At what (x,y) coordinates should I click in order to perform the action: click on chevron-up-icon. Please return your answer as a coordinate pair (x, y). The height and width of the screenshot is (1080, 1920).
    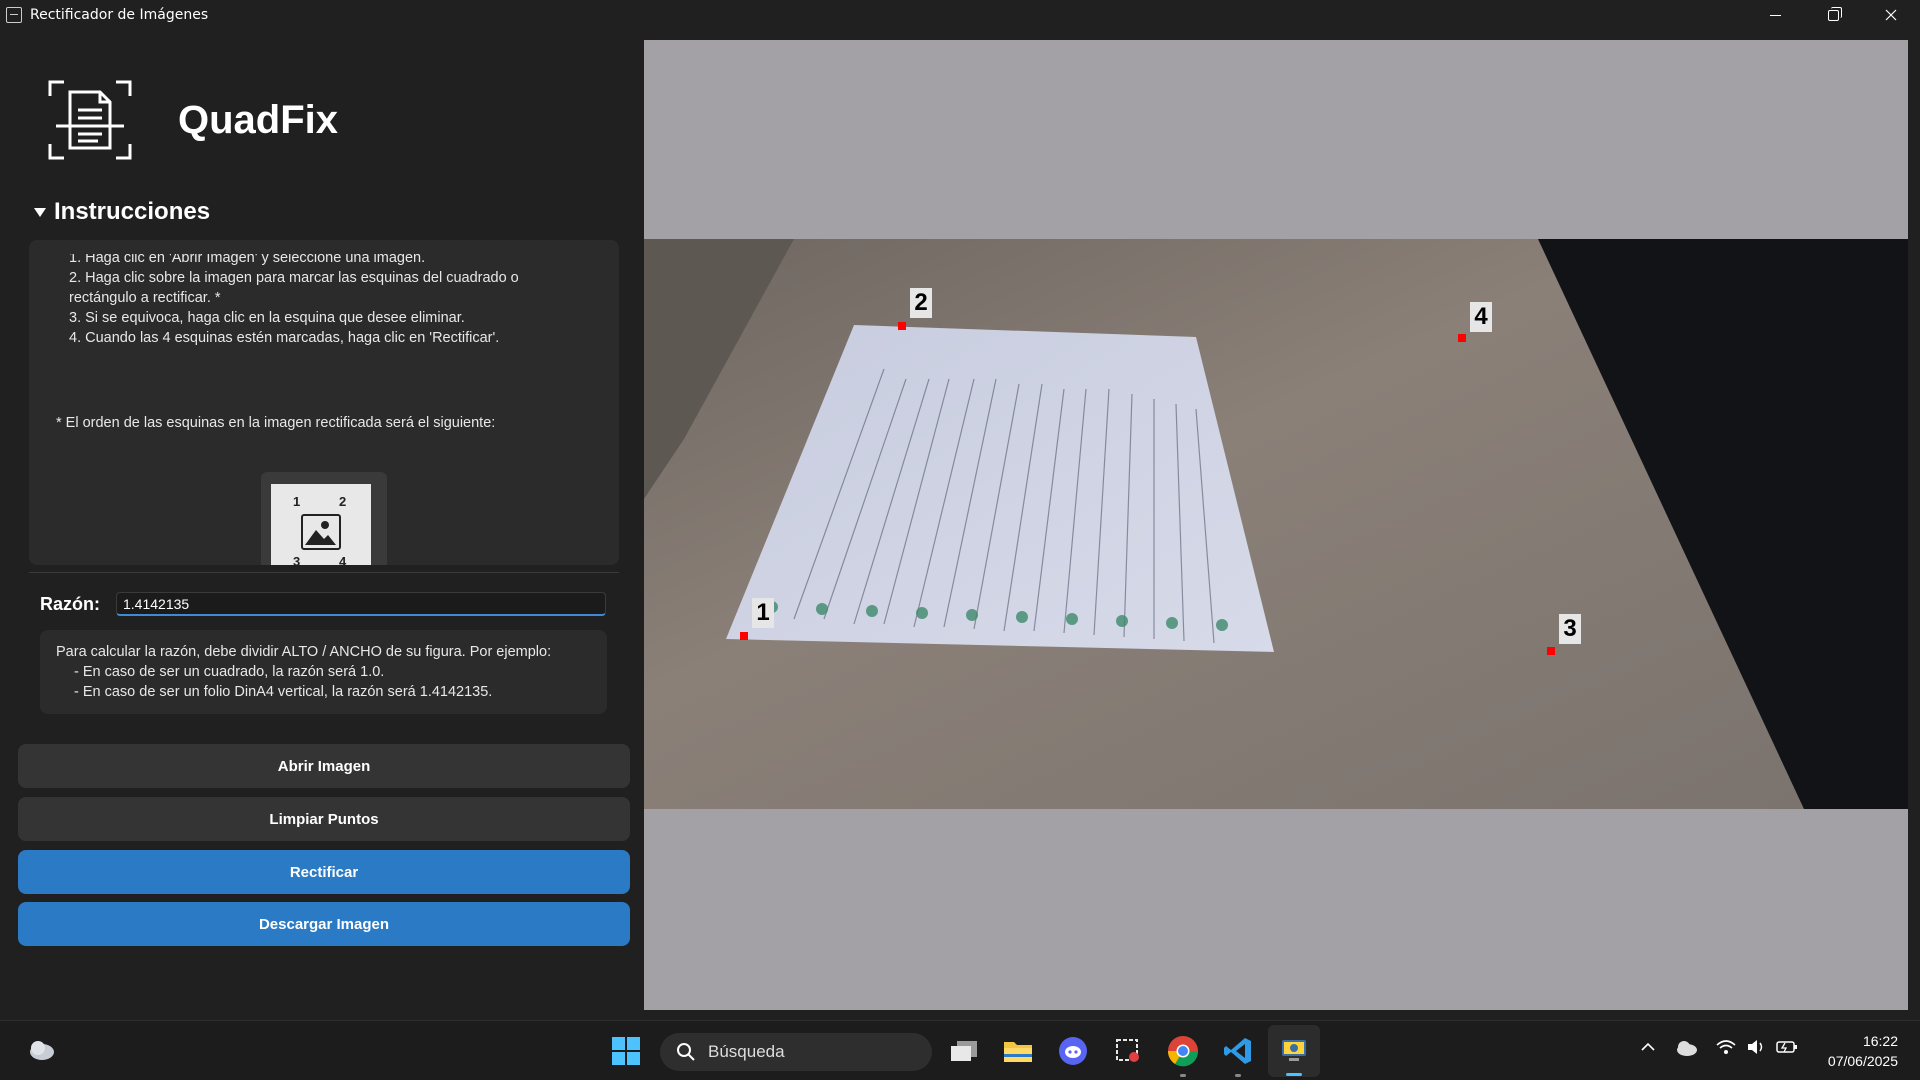
    Looking at the image, I should click on (1648, 1049).